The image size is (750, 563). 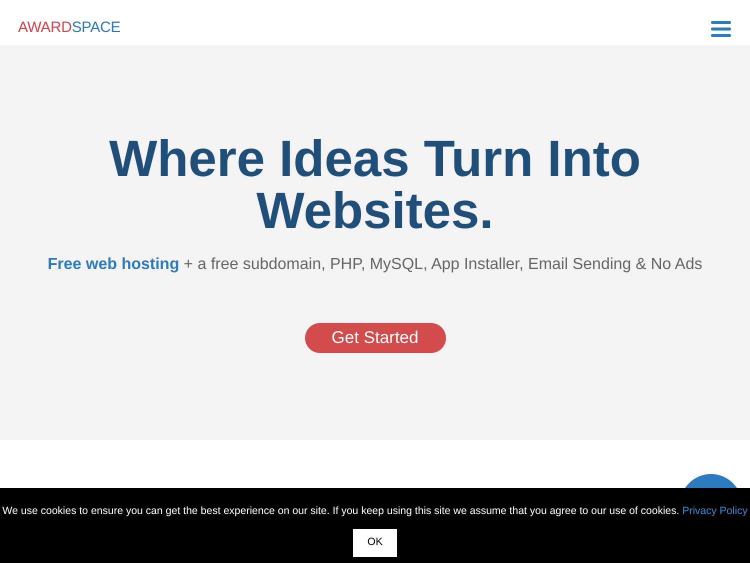 I want to click on menu-icon, so click(x=721, y=28).